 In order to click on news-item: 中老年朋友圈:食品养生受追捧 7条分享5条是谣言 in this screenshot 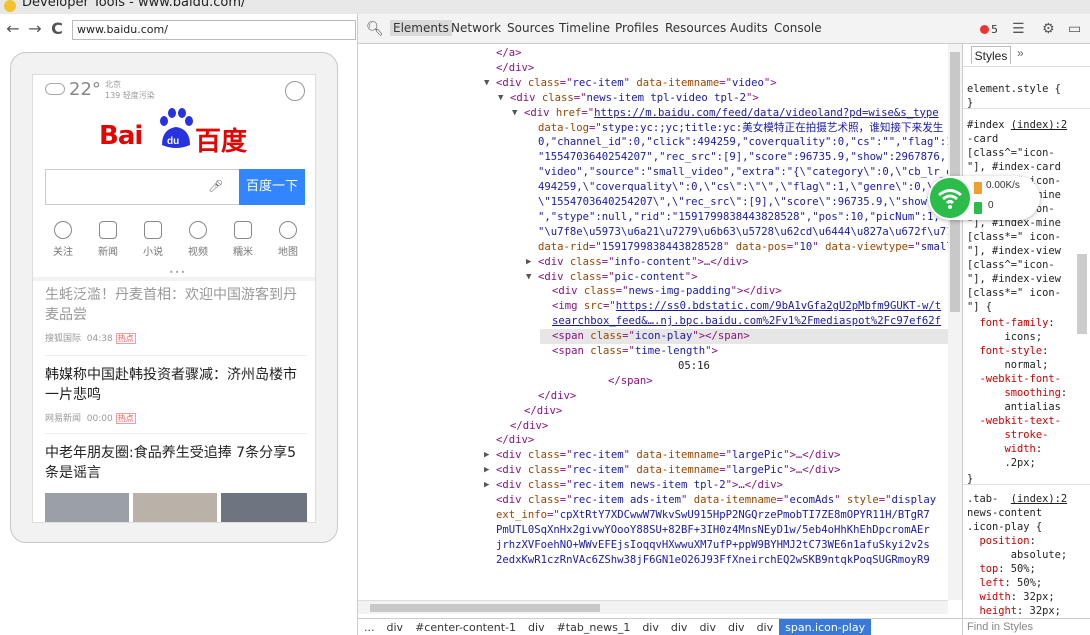, I will do `click(176, 463)`.